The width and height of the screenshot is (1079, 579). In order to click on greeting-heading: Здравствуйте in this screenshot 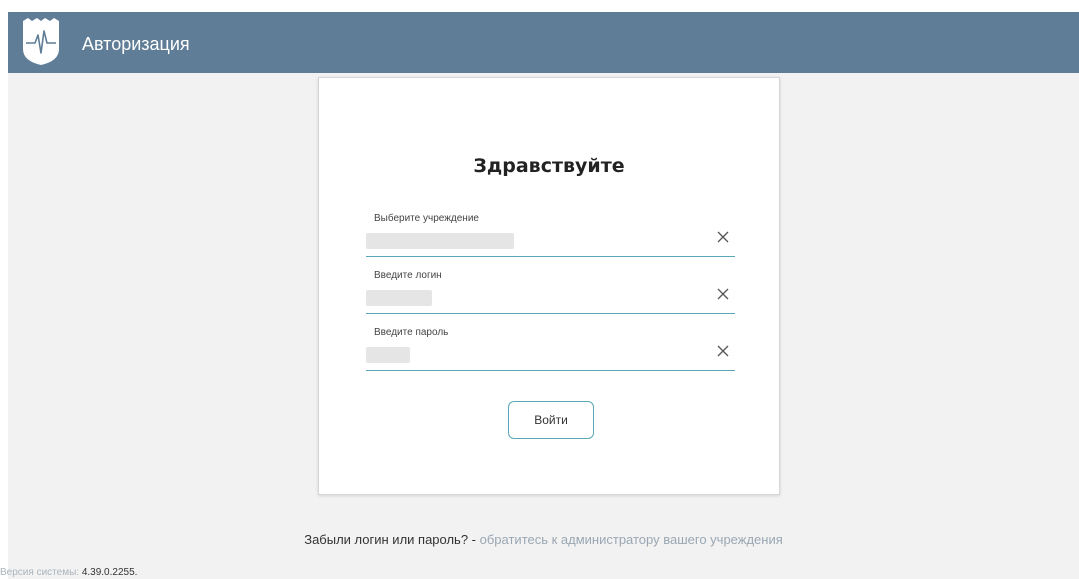, I will do `click(549, 166)`.